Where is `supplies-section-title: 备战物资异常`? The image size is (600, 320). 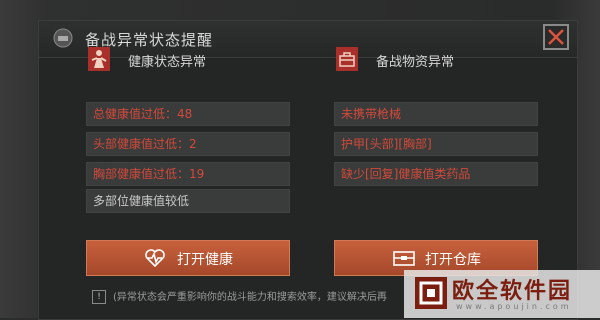 supplies-section-title: 备战物资异常 is located at coordinates (415, 62).